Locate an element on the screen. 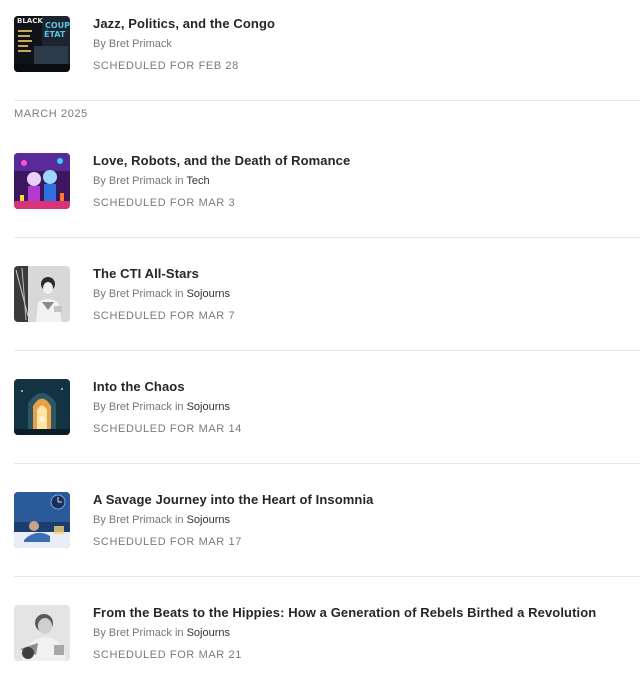 The image size is (640, 681). post-schedule: SCHEDULED FOR MAR 3 is located at coordinates (164, 203).